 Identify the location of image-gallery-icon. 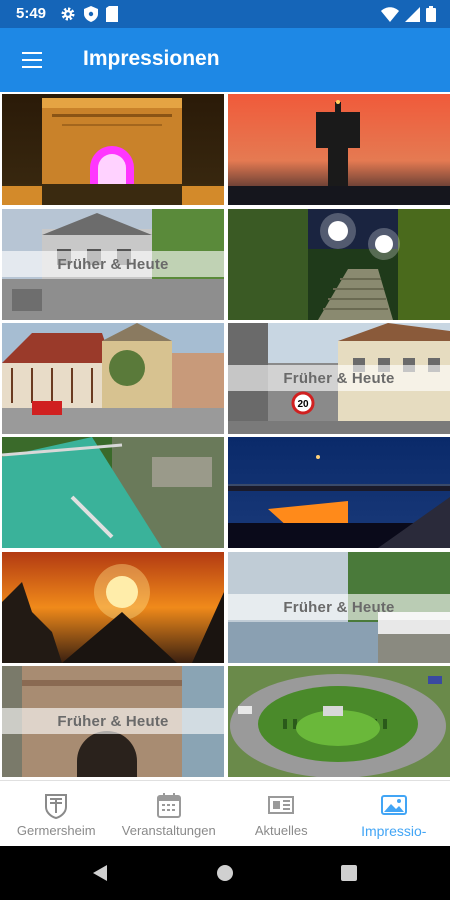
(393, 805).